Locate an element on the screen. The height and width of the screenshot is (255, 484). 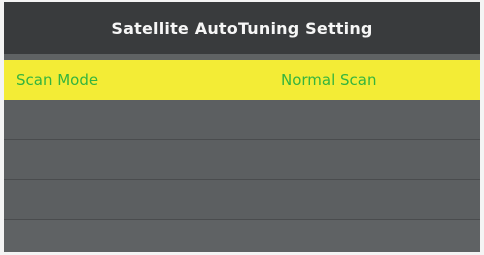
scan-mode-value: Normal Scan is located at coordinates (329, 80).